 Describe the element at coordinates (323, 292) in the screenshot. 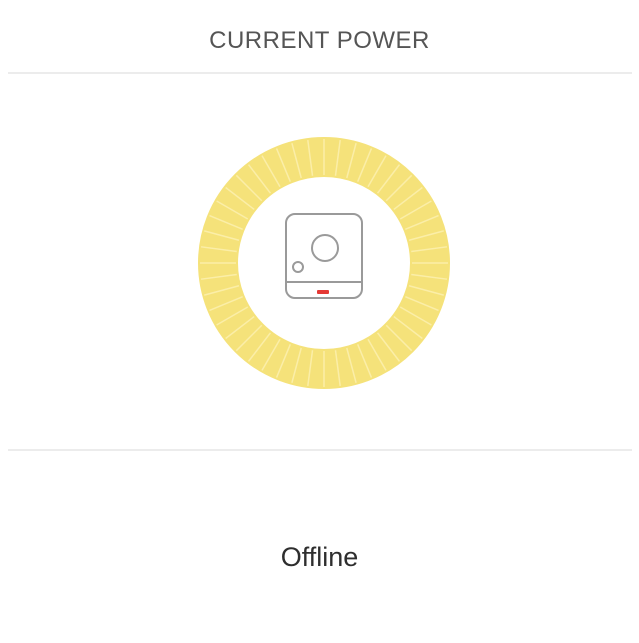

I see `status-indicator-light` at that location.